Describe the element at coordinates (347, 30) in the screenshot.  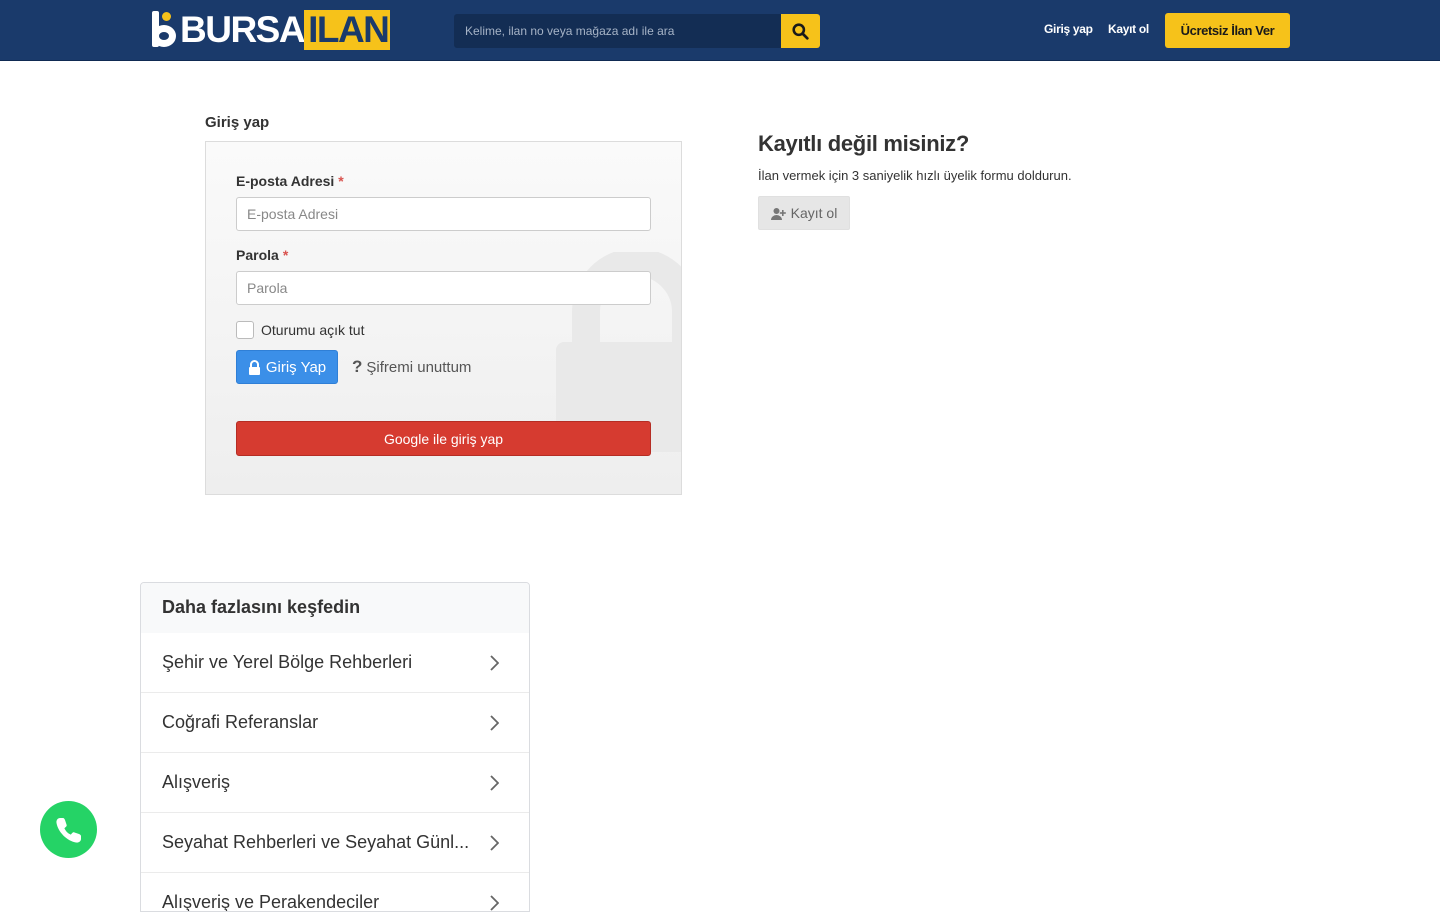
I see `logo-text-ilan: ILAN` at that location.